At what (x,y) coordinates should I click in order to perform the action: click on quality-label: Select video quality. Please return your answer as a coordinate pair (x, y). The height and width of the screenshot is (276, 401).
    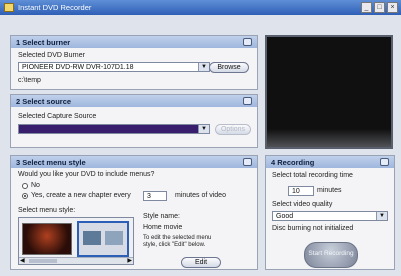
    Looking at the image, I should click on (302, 204).